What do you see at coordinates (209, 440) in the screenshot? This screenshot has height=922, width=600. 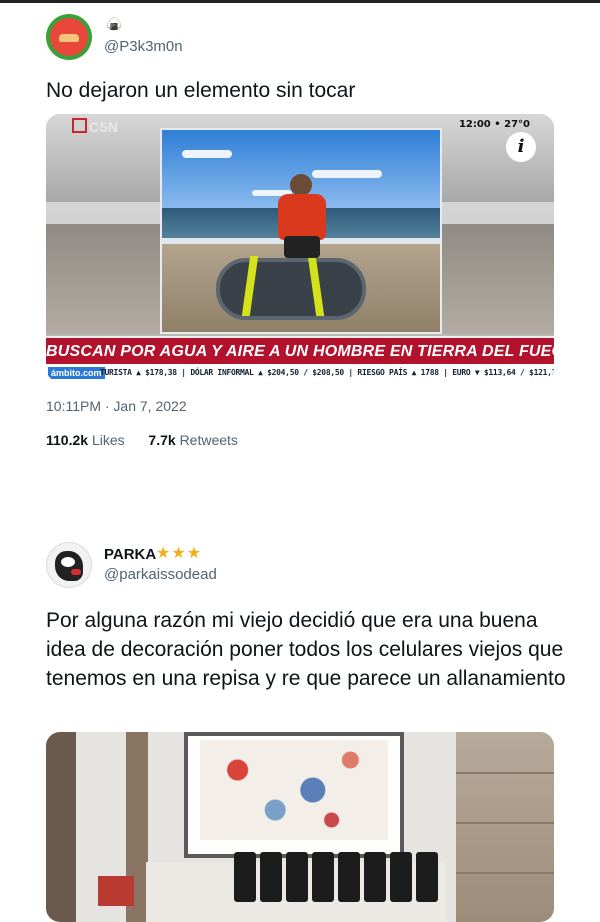 I see `retweets-label: Retweets` at bounding box center [209, 440].